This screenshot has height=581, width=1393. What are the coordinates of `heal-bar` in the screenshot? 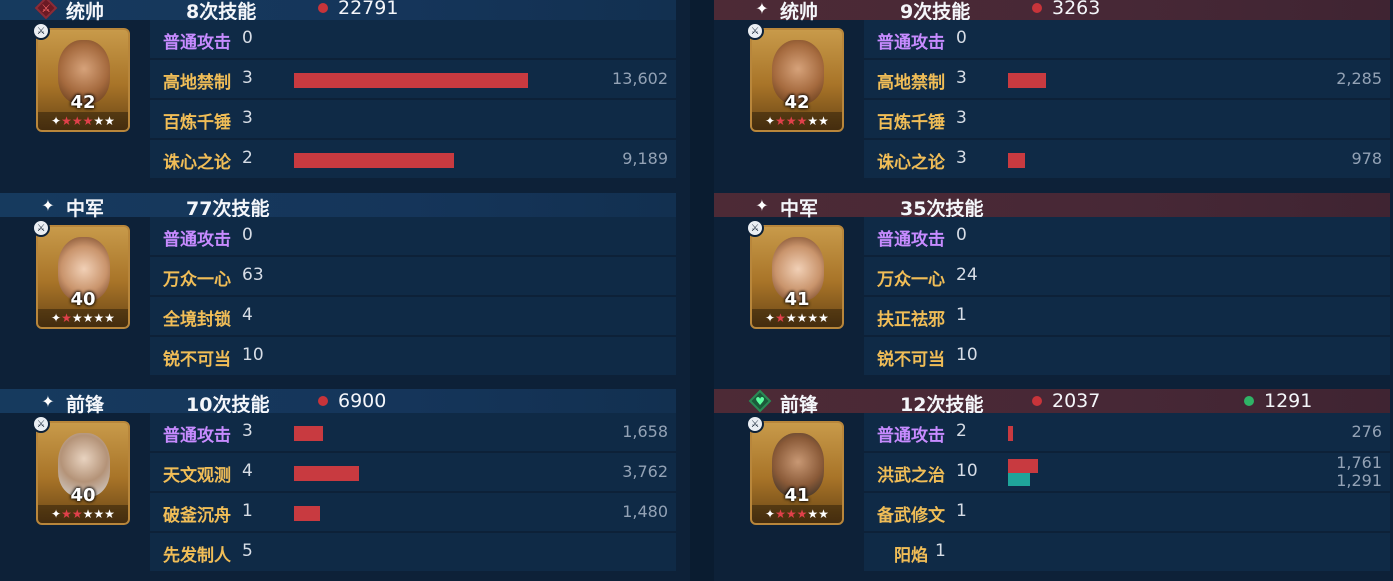 It's located at (1019, 479).